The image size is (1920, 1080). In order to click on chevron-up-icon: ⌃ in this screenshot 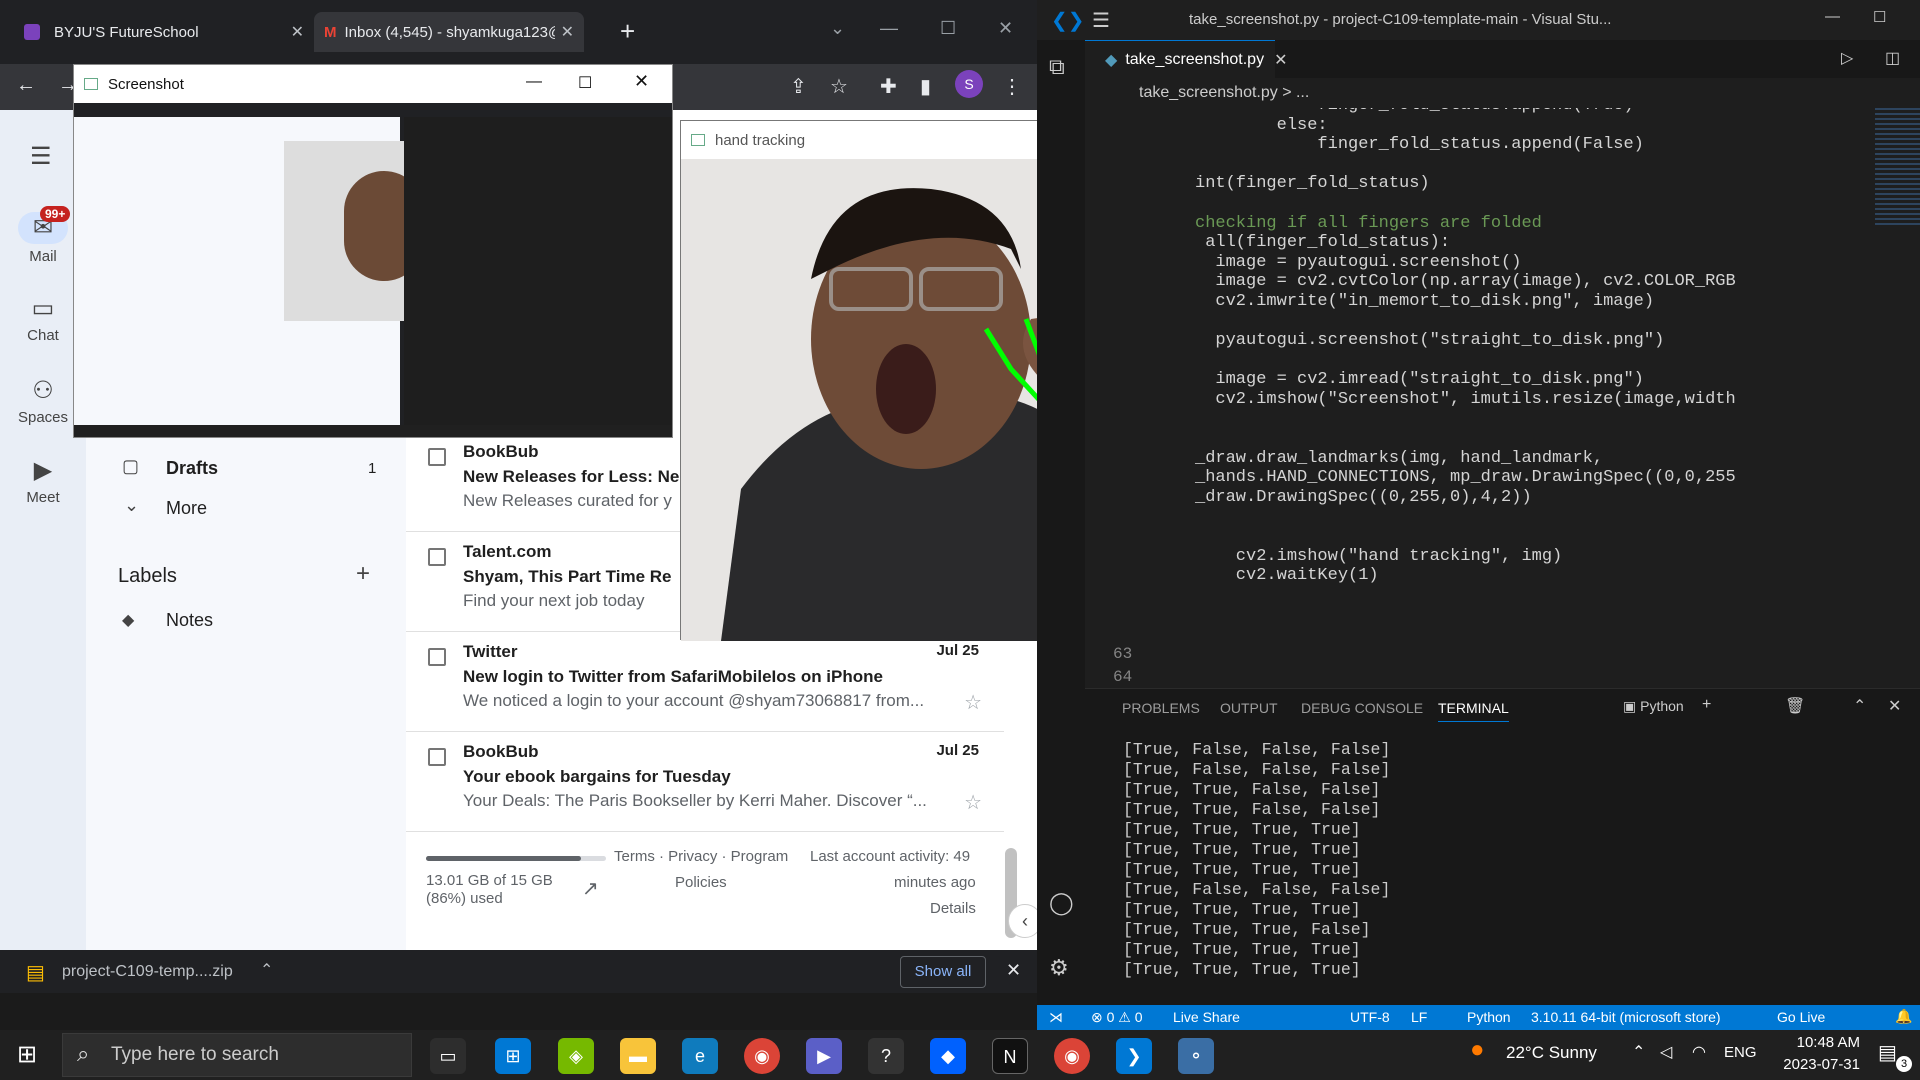, I will do `click(266, 970)`.